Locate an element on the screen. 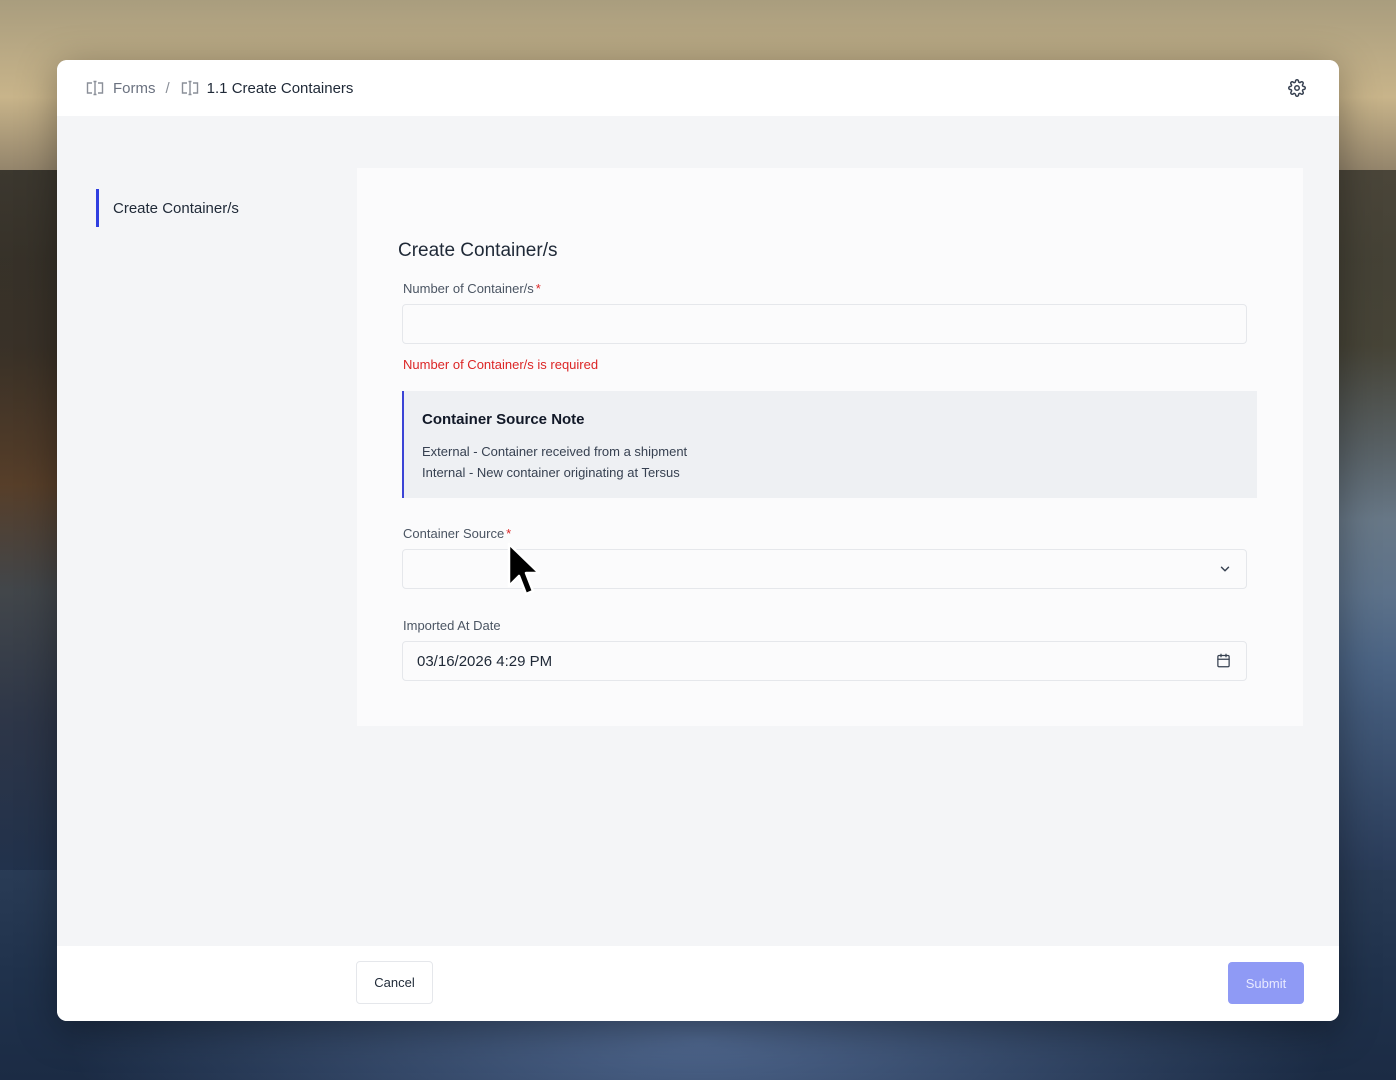 The height and width of the screenshot is (1080, 1396). number-of-containers-input is located at coordinates (824, 324).